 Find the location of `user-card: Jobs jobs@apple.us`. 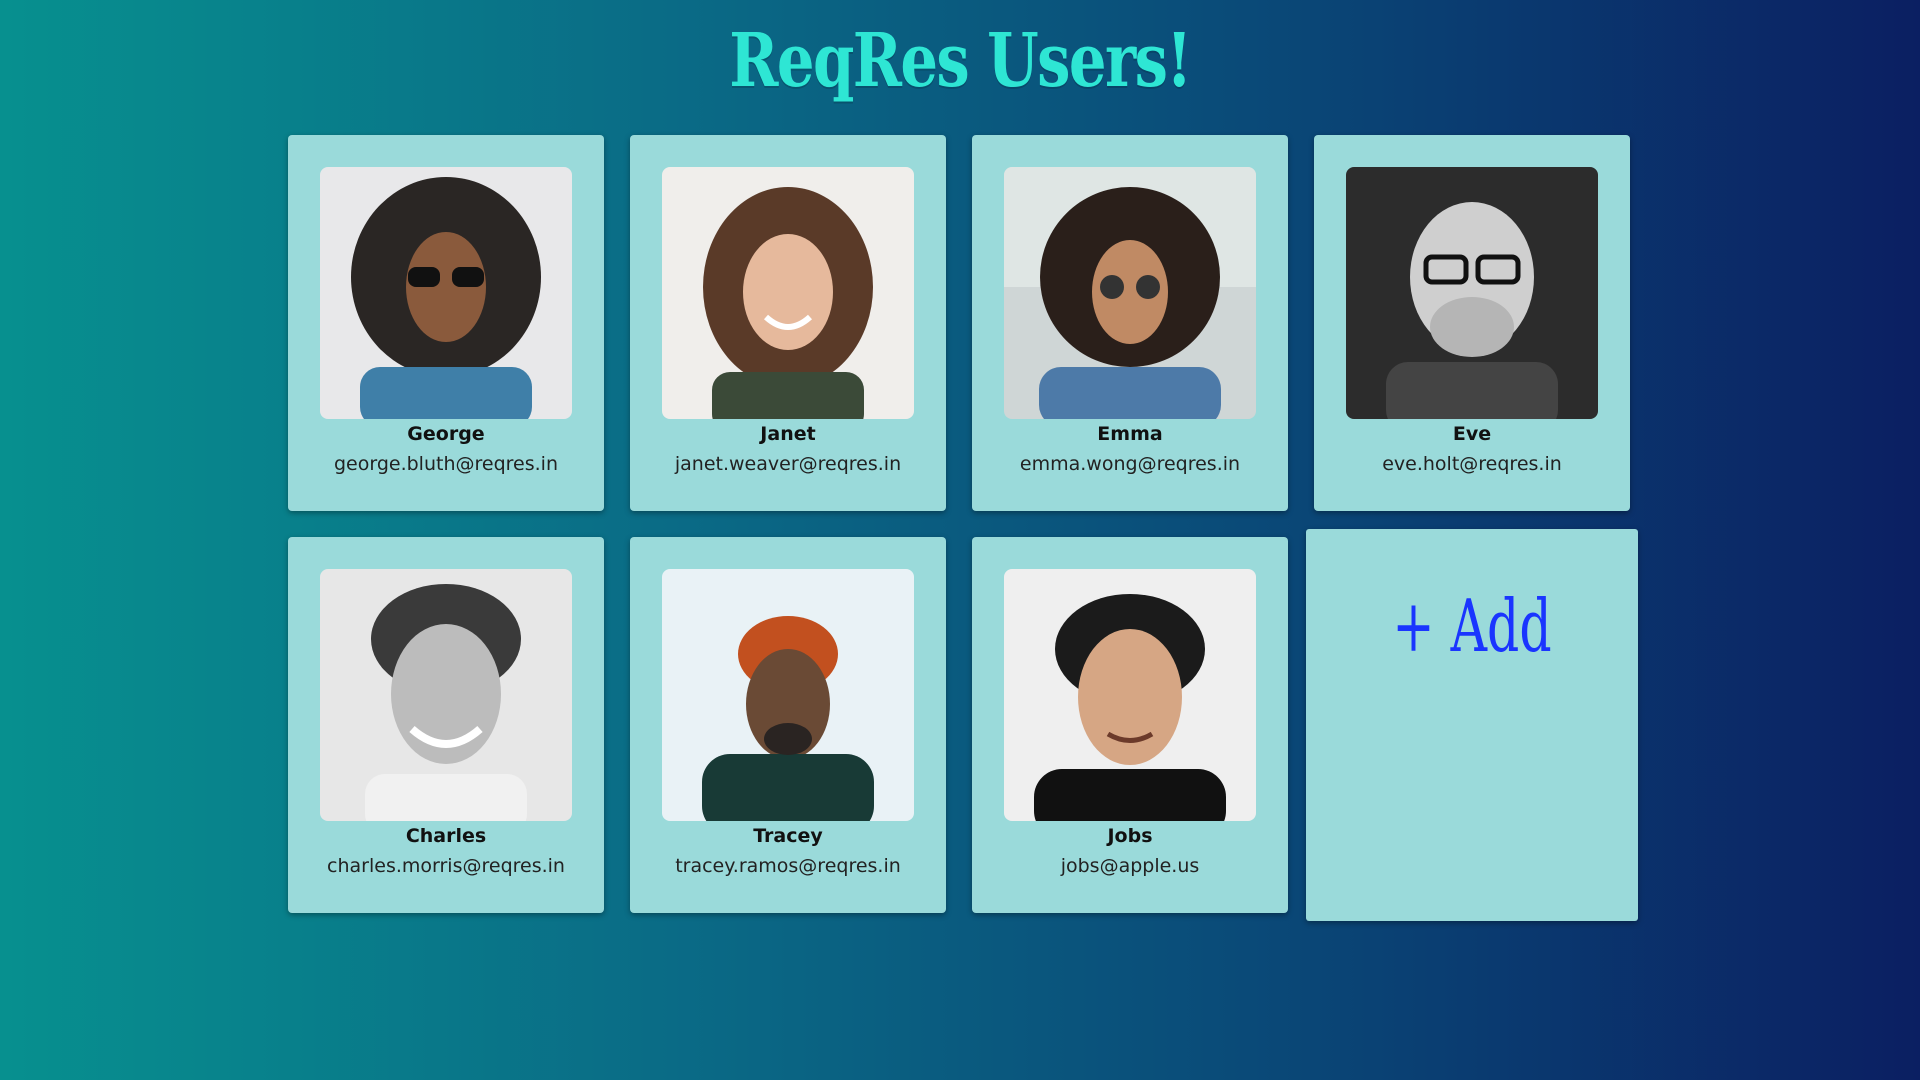

user-card: Jobs jobs@apple.us is located at coordinates (1130, 725).